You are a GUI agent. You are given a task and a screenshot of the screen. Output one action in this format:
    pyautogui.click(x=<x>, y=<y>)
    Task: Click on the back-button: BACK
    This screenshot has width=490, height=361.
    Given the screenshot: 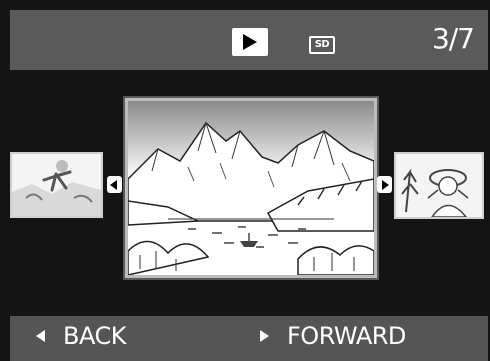 What is the action you would take?
    pyautogui.click(x=81, y=336)
    